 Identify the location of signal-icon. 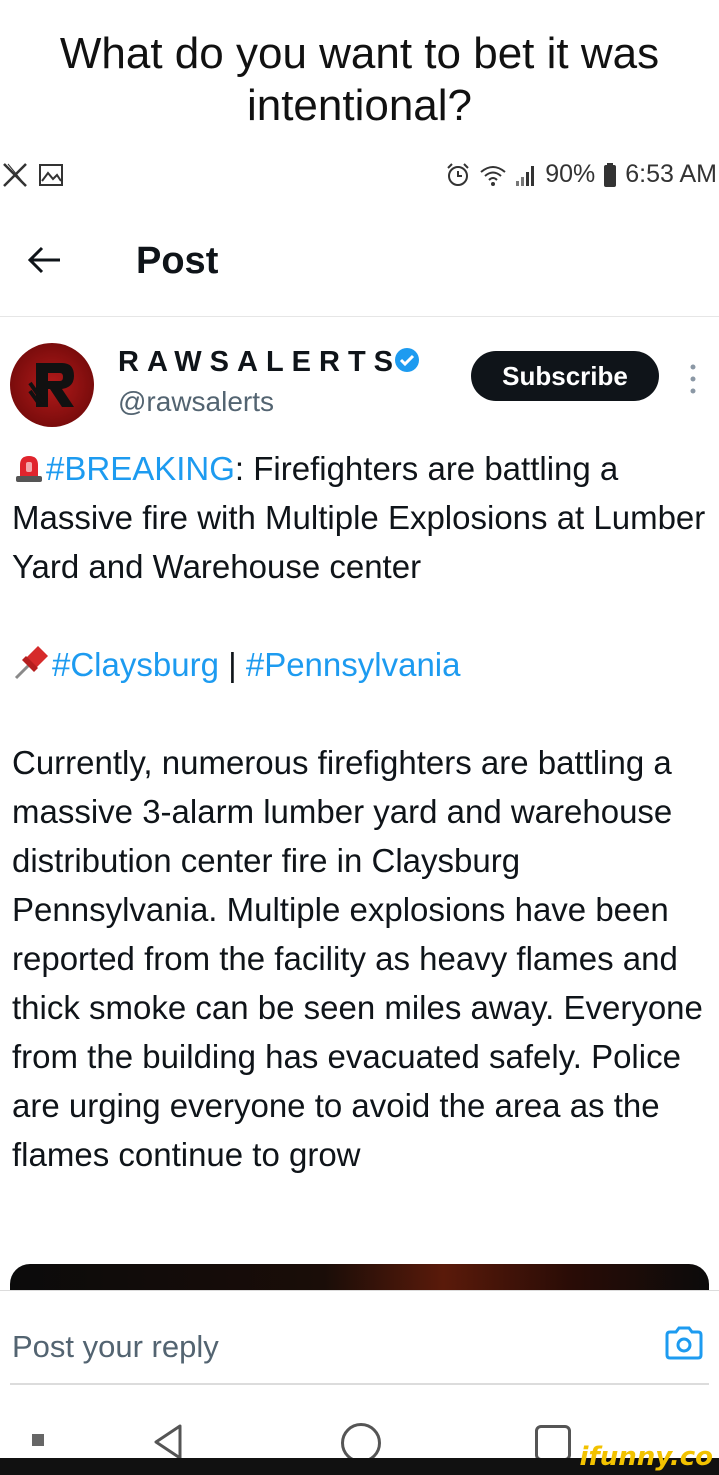
(525, 175).